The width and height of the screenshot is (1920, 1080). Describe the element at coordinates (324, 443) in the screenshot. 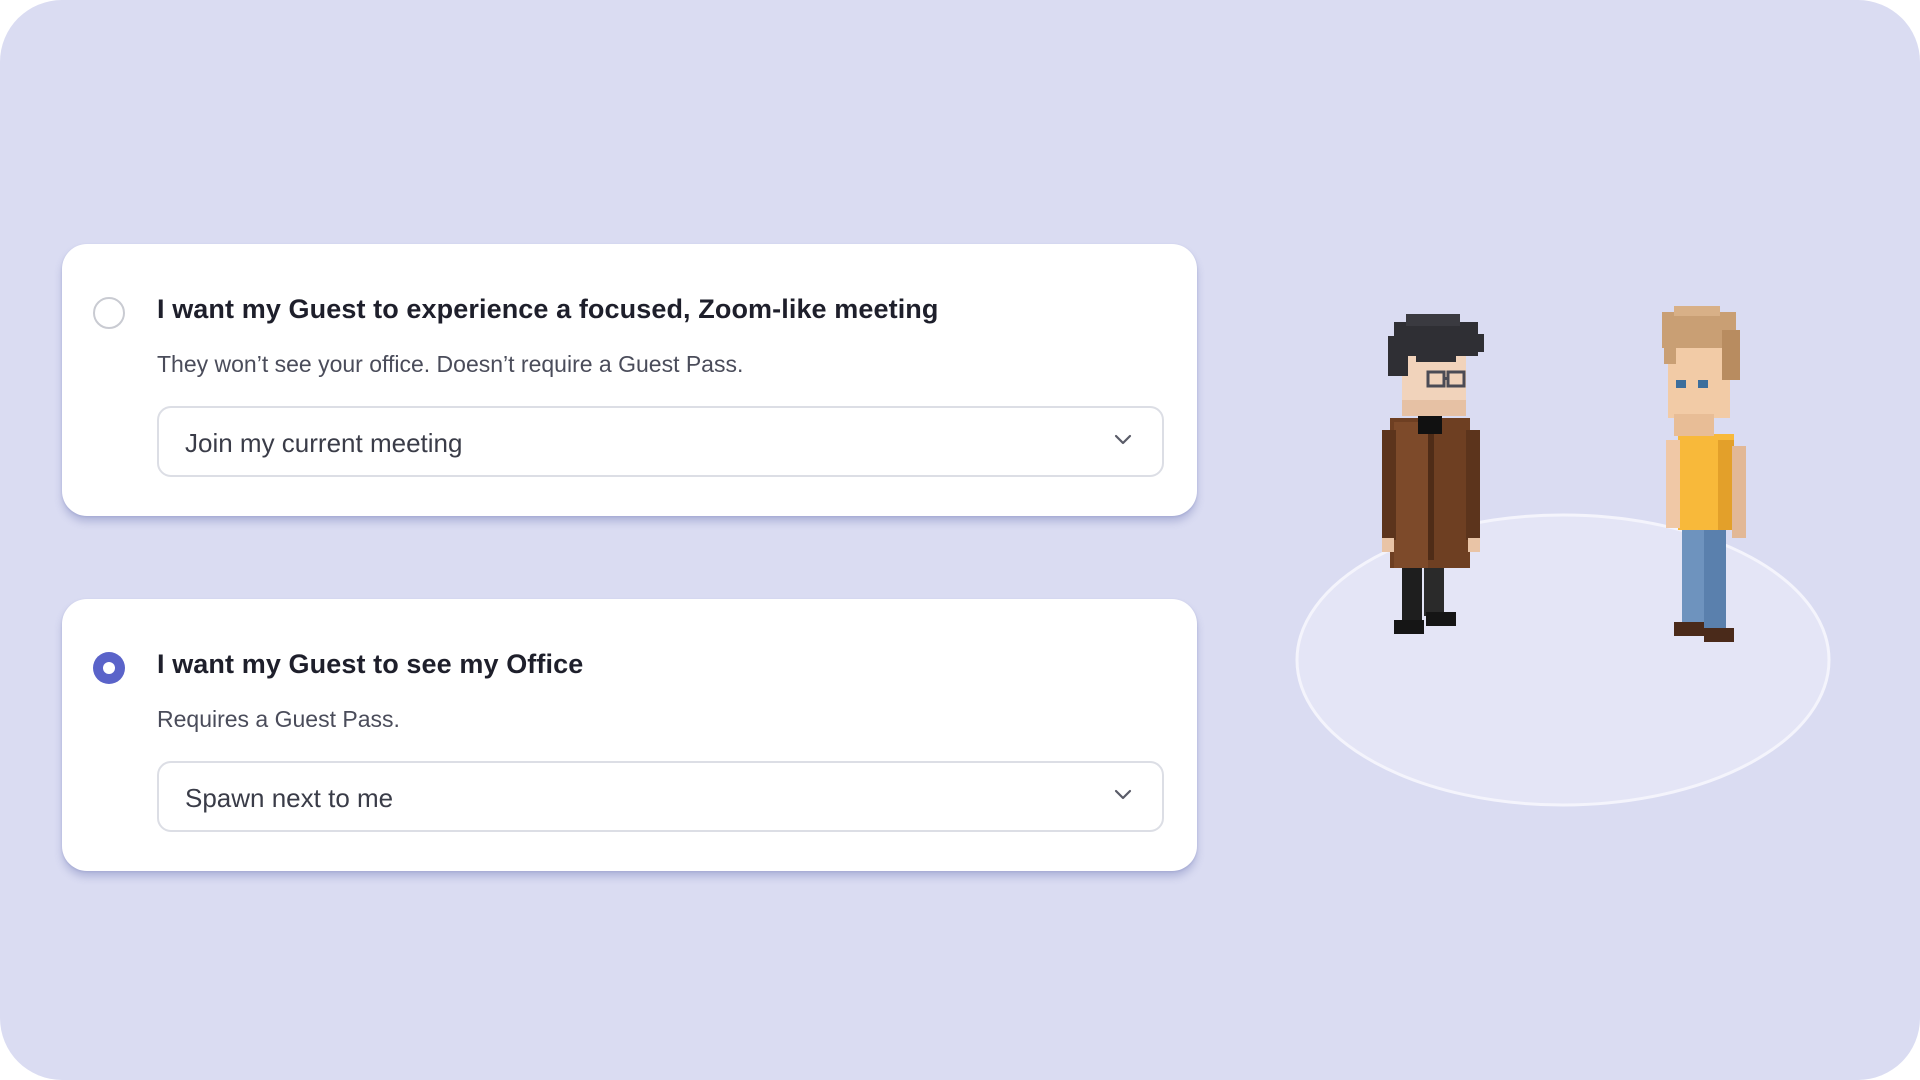

I see `dropdown-value: Join my current meeting` at that location.